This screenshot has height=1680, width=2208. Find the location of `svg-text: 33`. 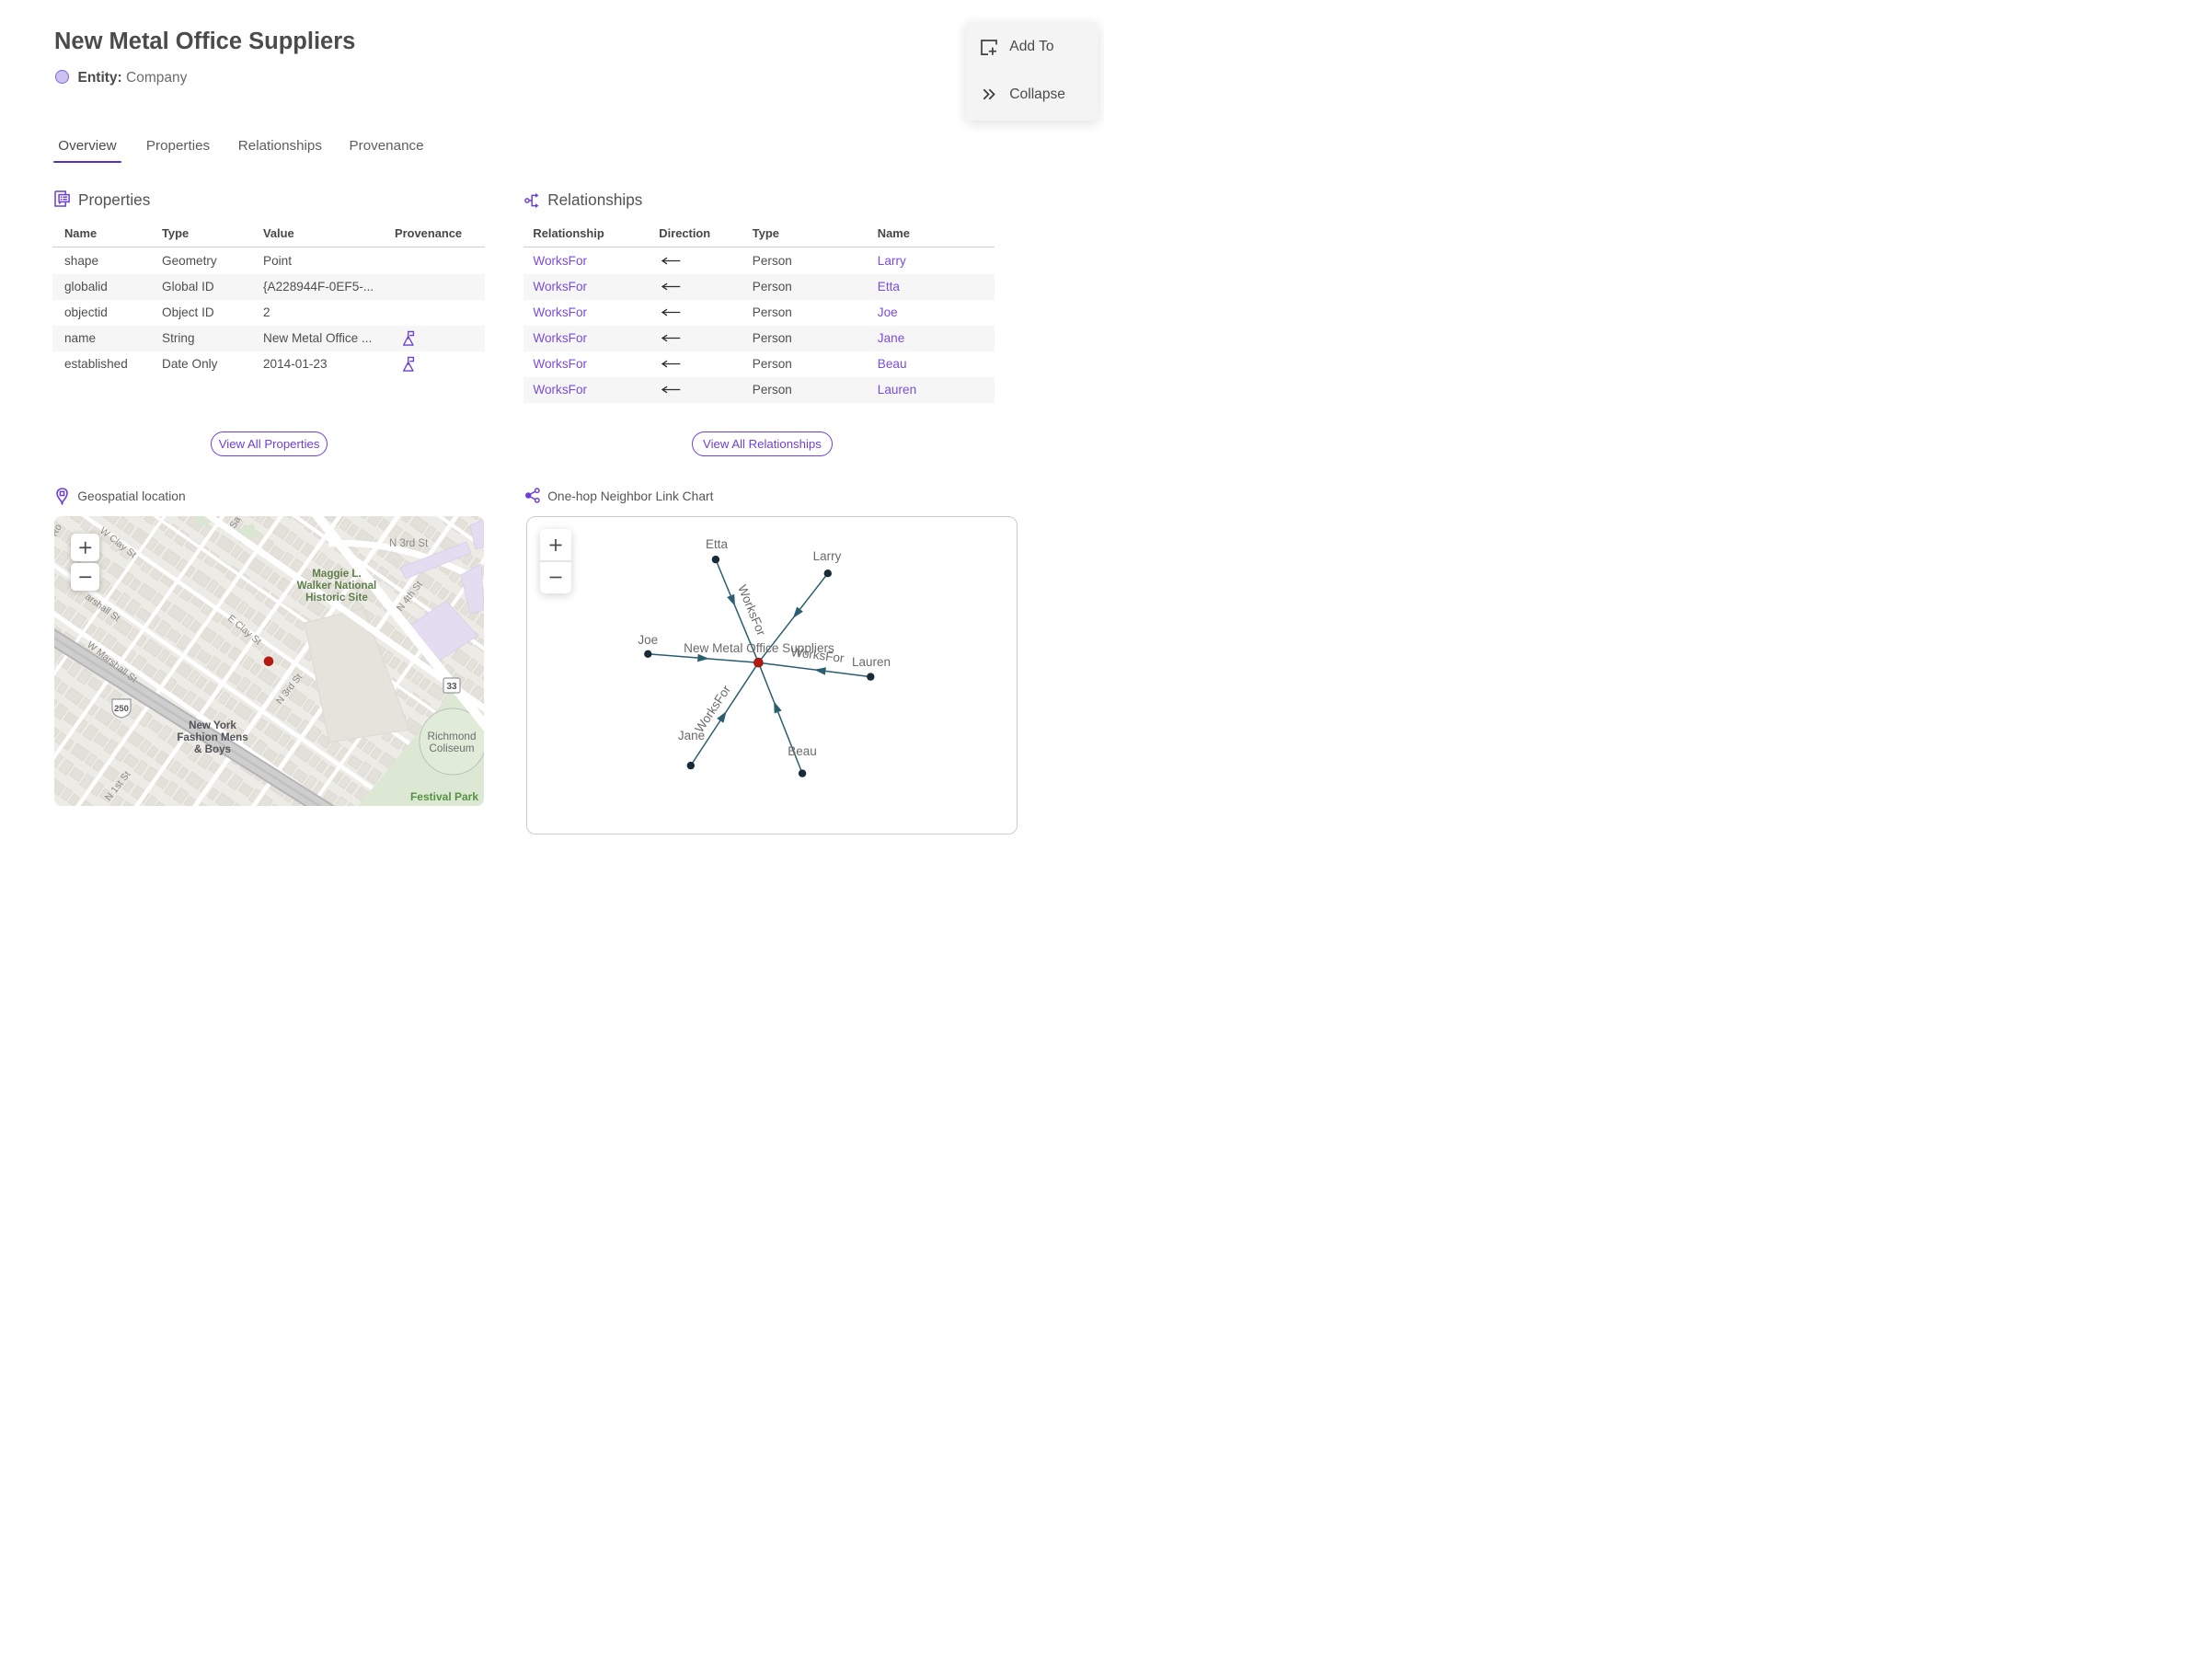

svg-text: 33 is located at coordinates (451, 687).